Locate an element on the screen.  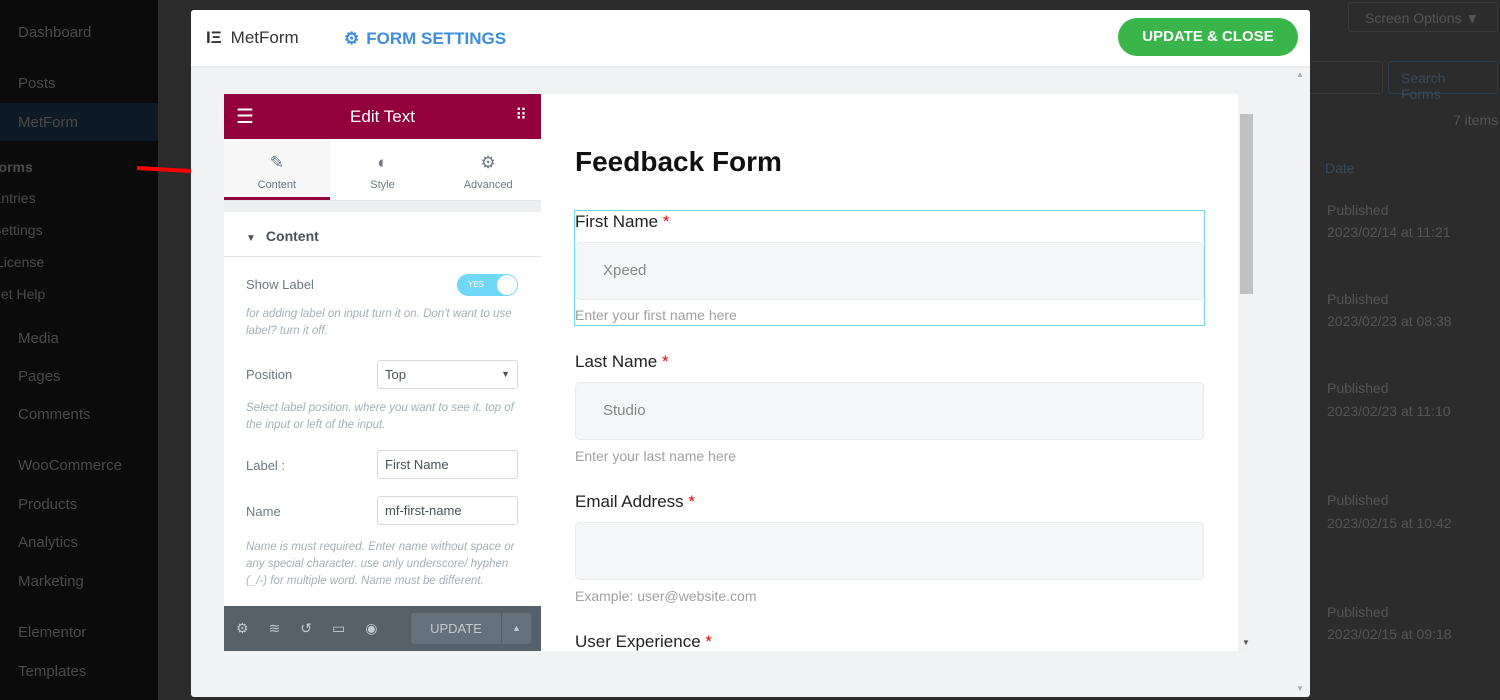
content-section-toggle: ▼ Content is located at coordinates (382, 234).